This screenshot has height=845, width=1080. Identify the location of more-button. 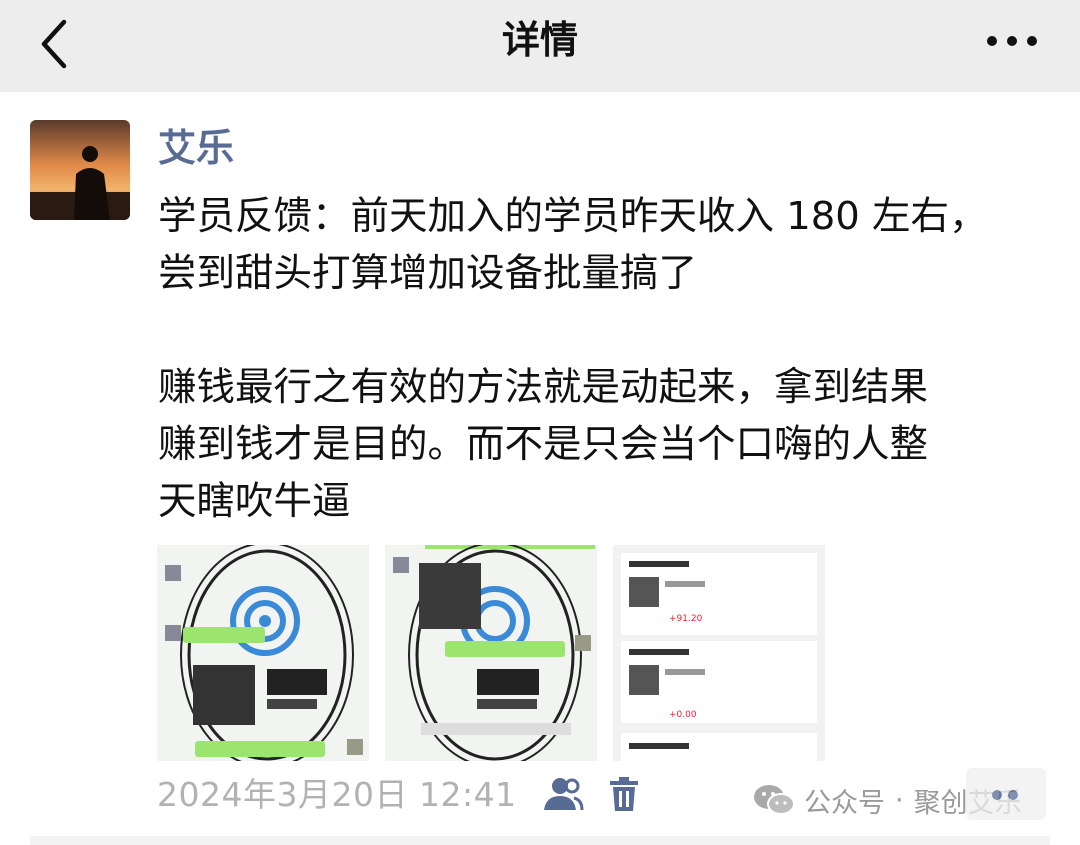
(1012, 41).